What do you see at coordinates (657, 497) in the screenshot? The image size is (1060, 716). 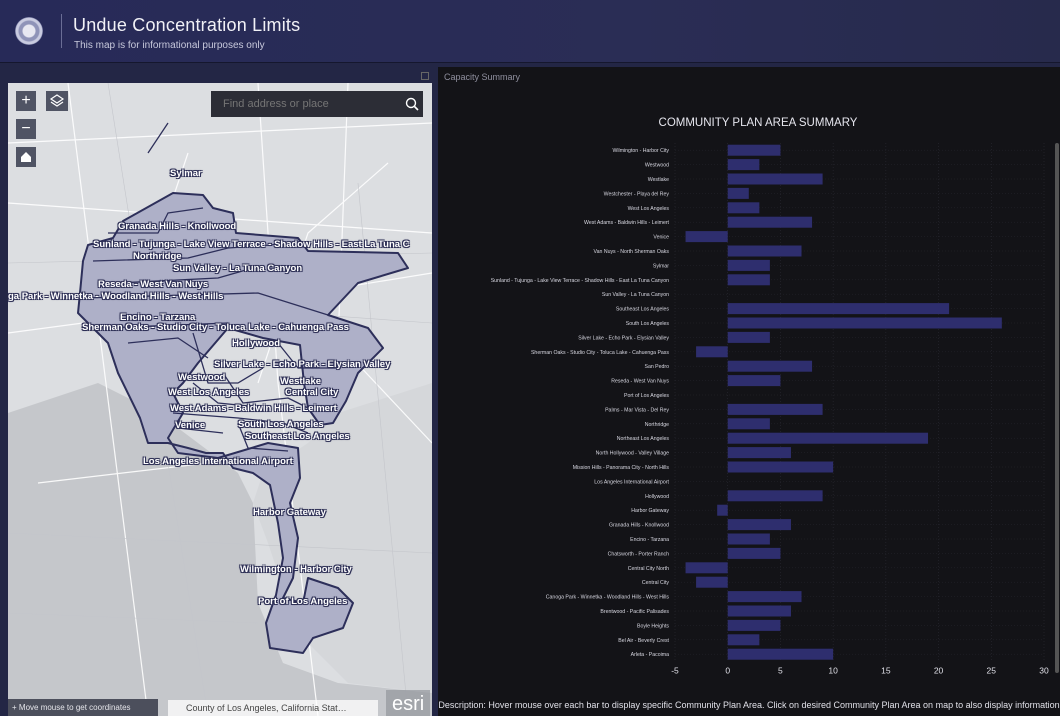 I see `y-tick-label: Hollywood` at bounding box center [657, 497].